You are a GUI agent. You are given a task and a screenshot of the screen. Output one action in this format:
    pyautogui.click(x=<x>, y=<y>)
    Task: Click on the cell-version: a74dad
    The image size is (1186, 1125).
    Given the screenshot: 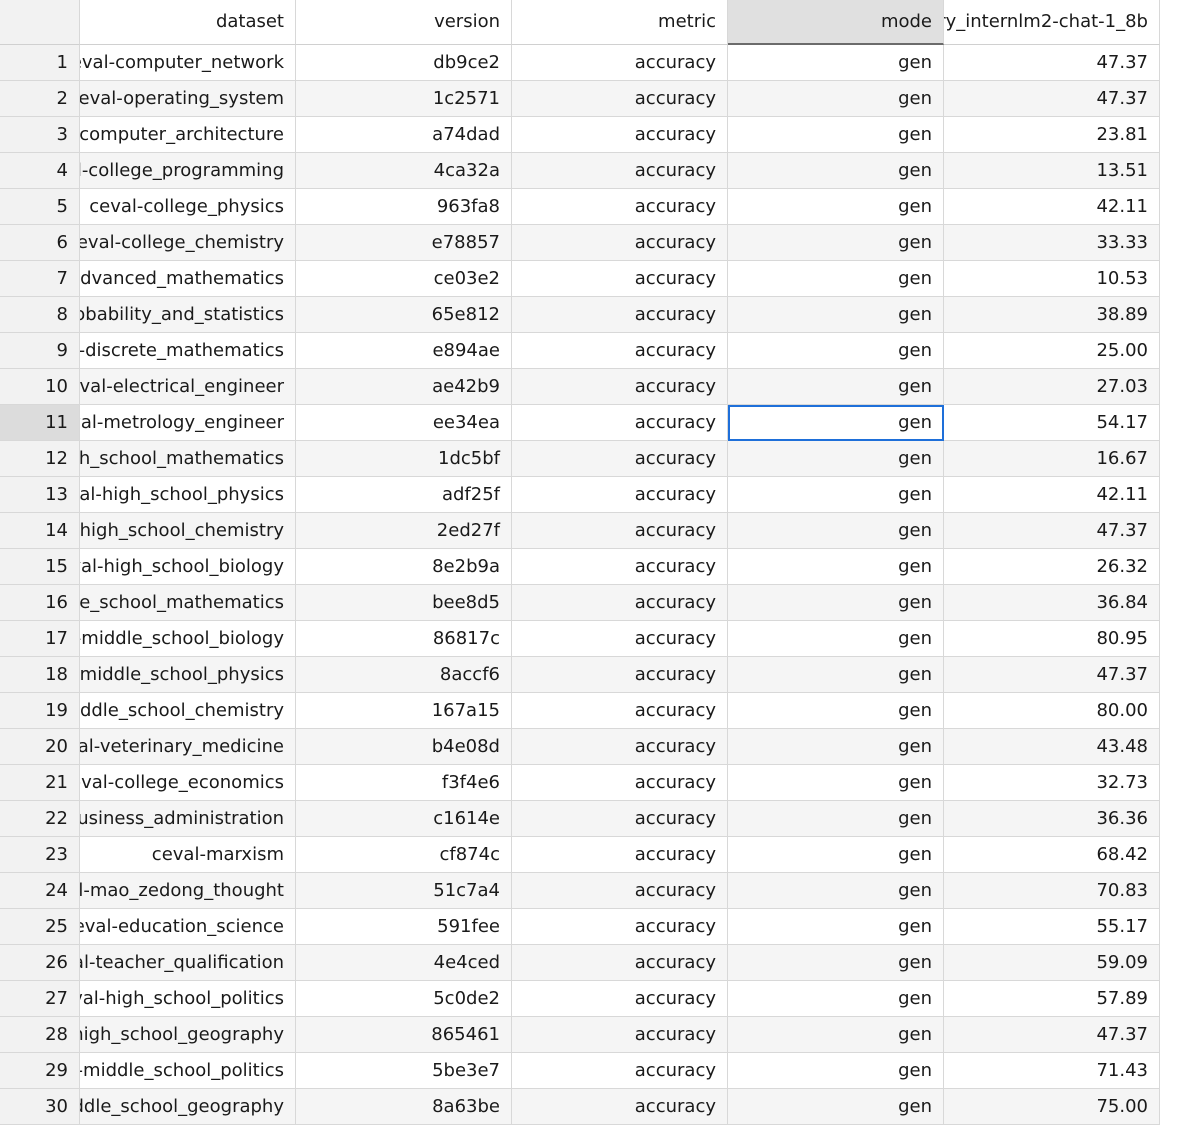 What is the action you would take?
    pyautogui.click(x=404, y=135)
    